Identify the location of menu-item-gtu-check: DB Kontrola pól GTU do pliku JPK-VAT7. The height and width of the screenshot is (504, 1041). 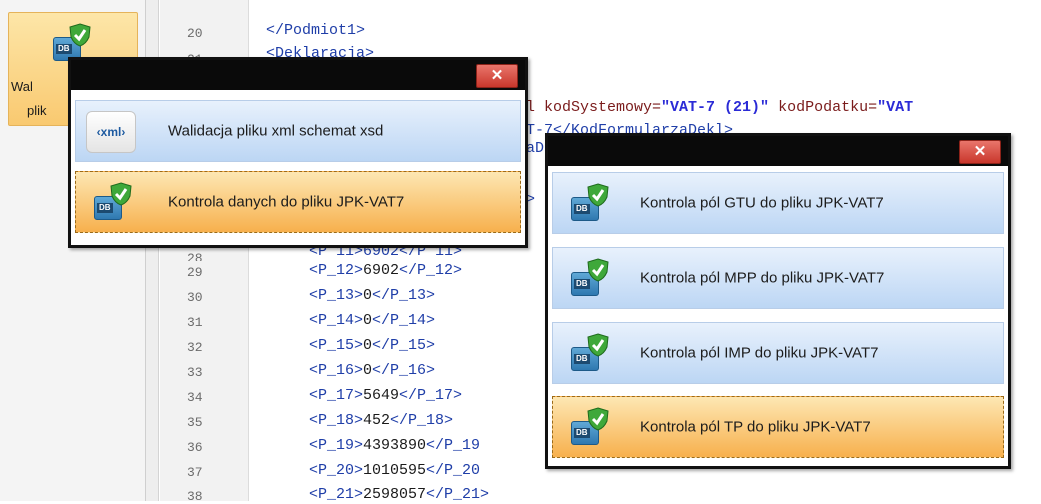
(778, 203).